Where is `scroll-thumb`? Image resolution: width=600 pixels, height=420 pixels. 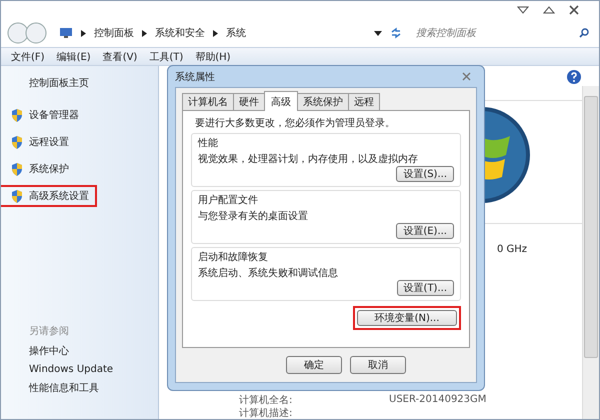 scroll-thumb is located at coordinates (591, 227).